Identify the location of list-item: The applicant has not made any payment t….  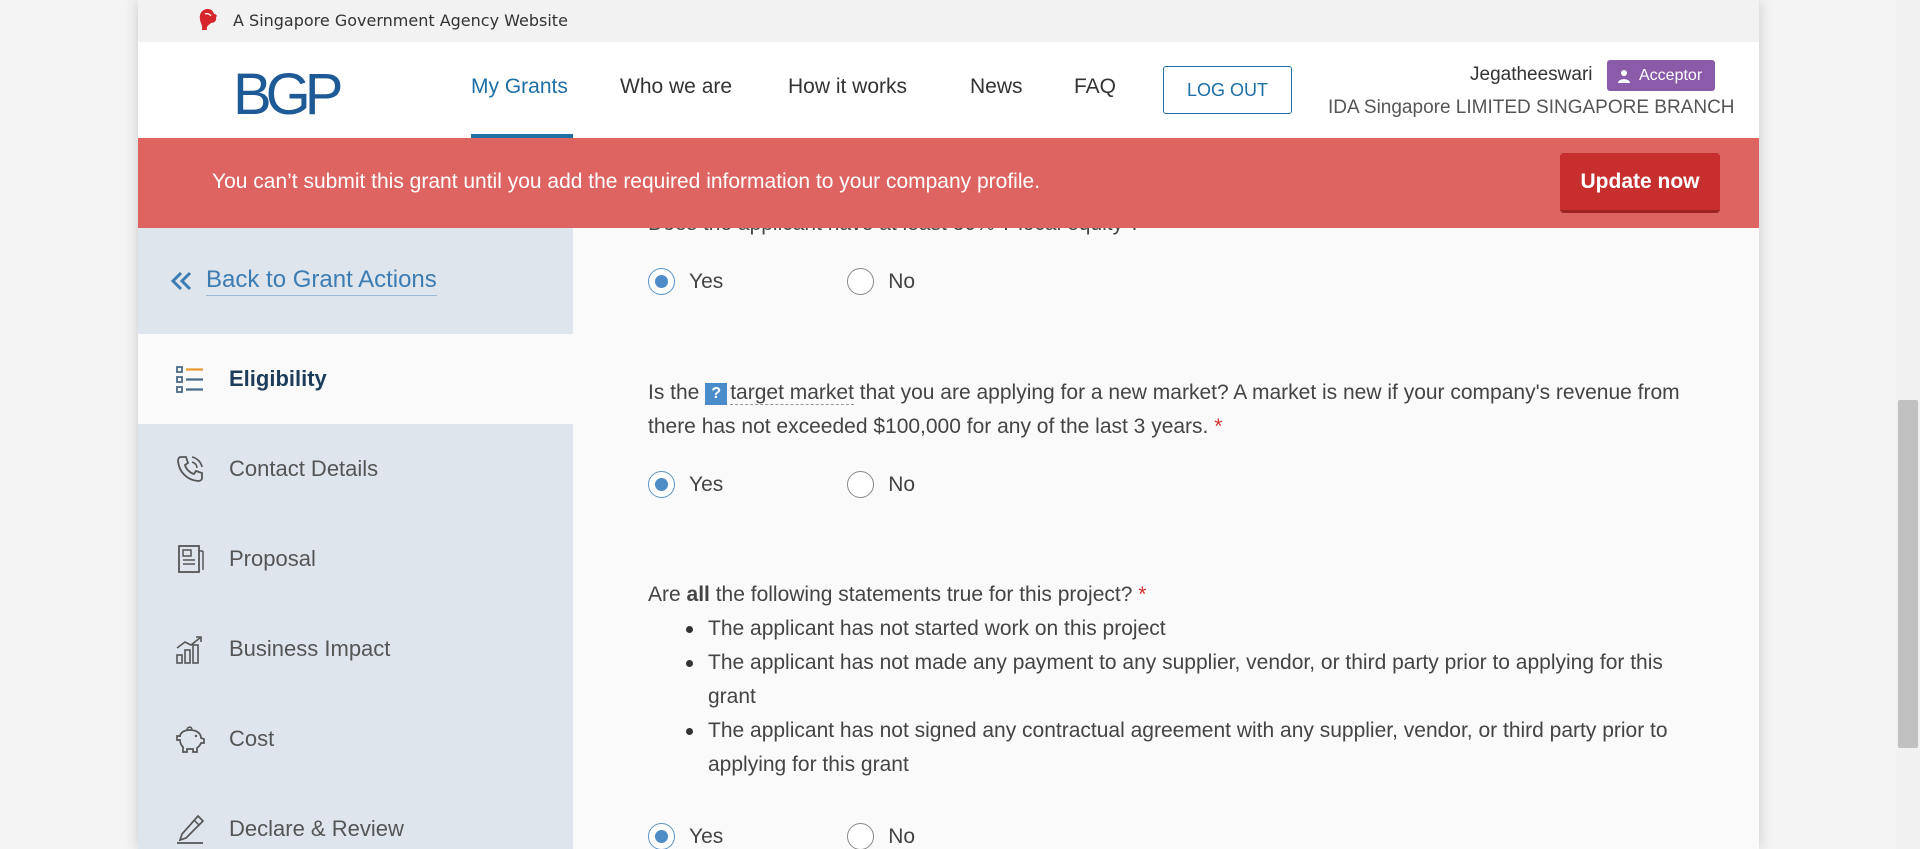
(1178, 680).